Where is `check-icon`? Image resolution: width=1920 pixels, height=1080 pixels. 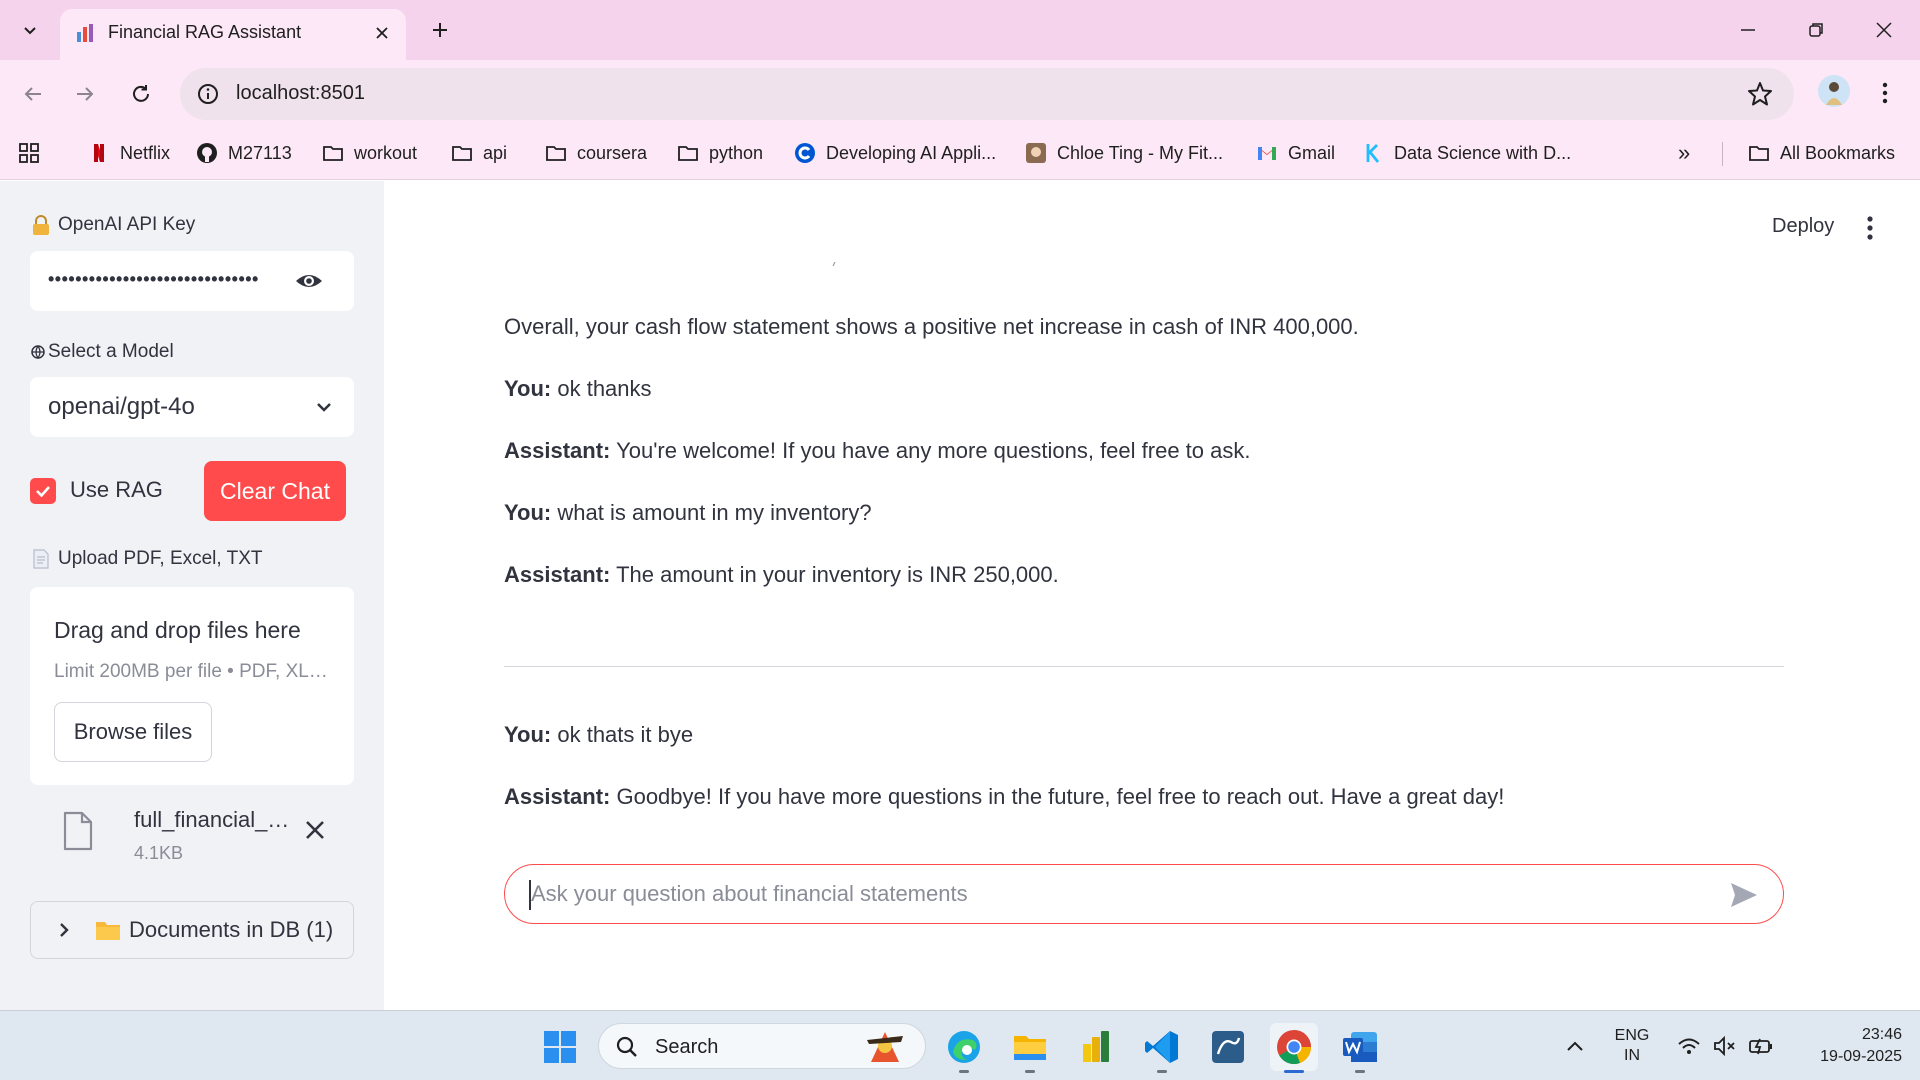 check-icon is located at coordinates (43, 492).